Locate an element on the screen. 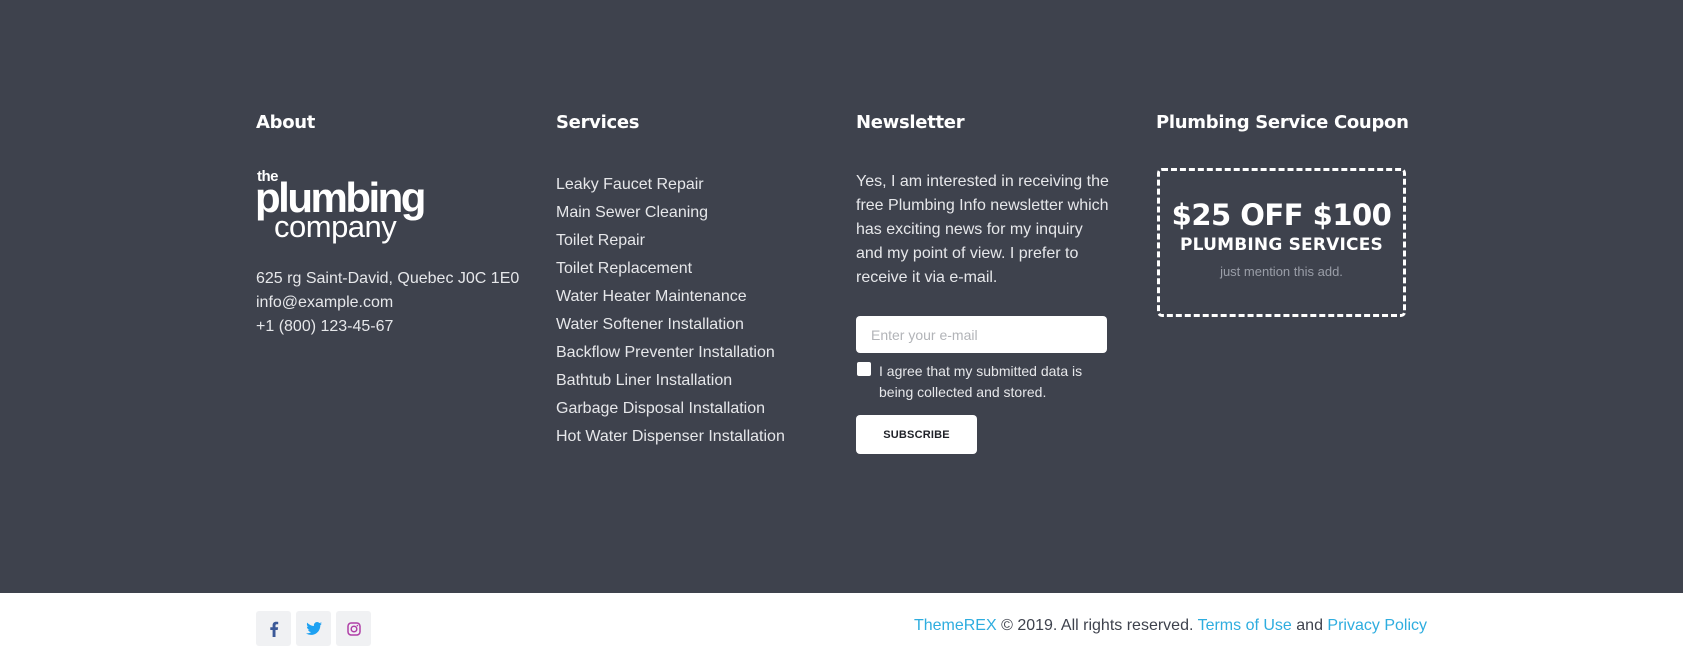 The image size is (1683, 664). email-link: info@example.com is located at coordinates (387, 303).